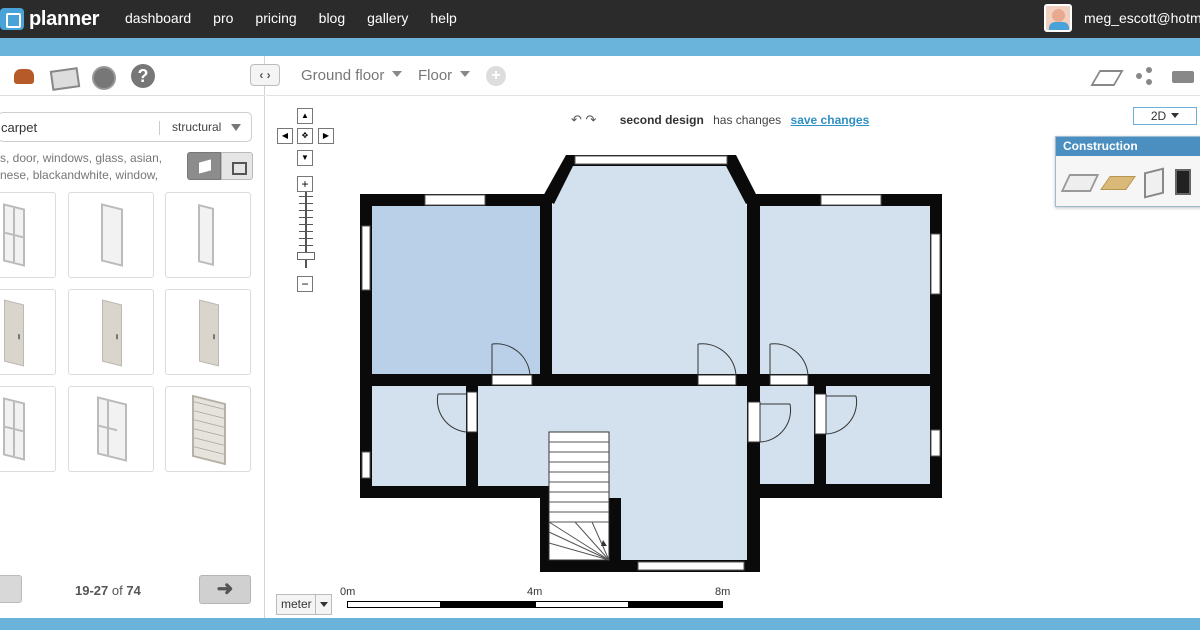 The width and height of the screenshot is (1200, 630). I want to click on logo-icon, so click(12, 19).